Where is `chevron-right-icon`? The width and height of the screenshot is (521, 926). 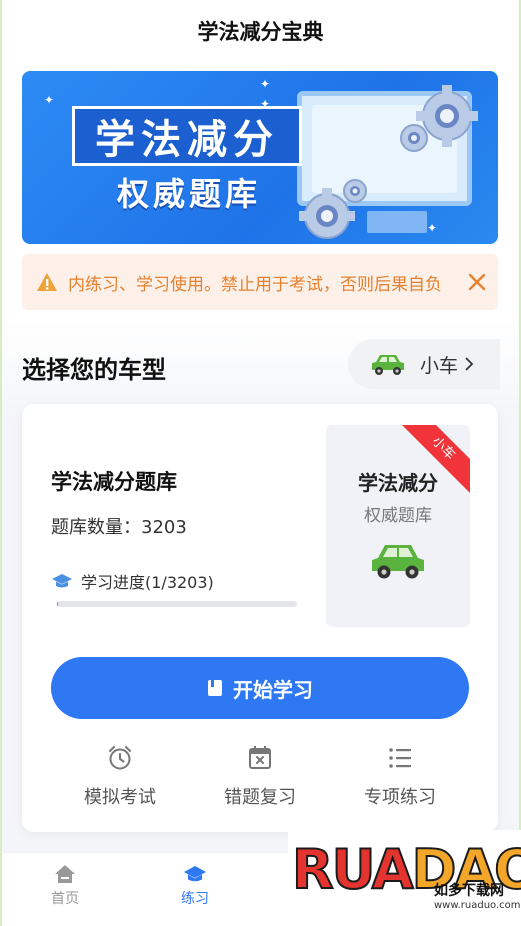
chevron-right-icon is located at coordinates (469, 364).